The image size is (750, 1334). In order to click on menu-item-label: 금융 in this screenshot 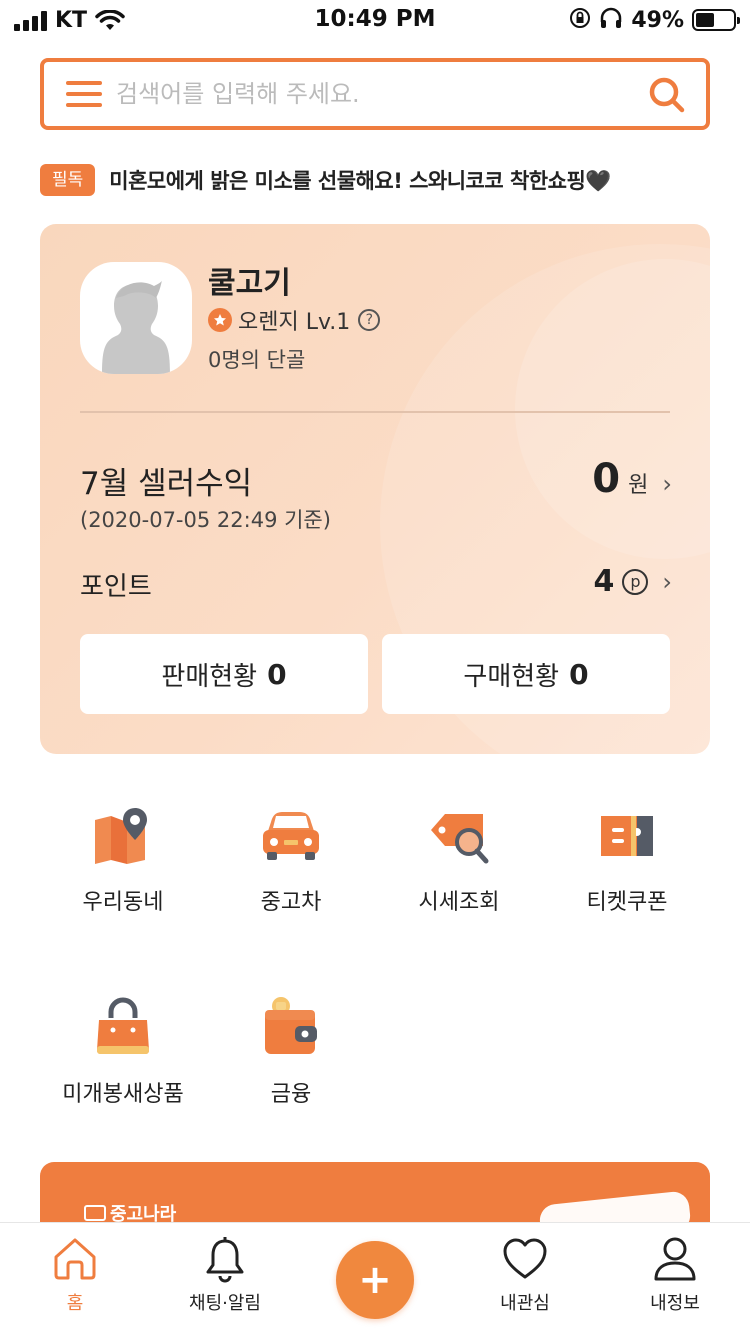, I will do `click(291, 1094)`.